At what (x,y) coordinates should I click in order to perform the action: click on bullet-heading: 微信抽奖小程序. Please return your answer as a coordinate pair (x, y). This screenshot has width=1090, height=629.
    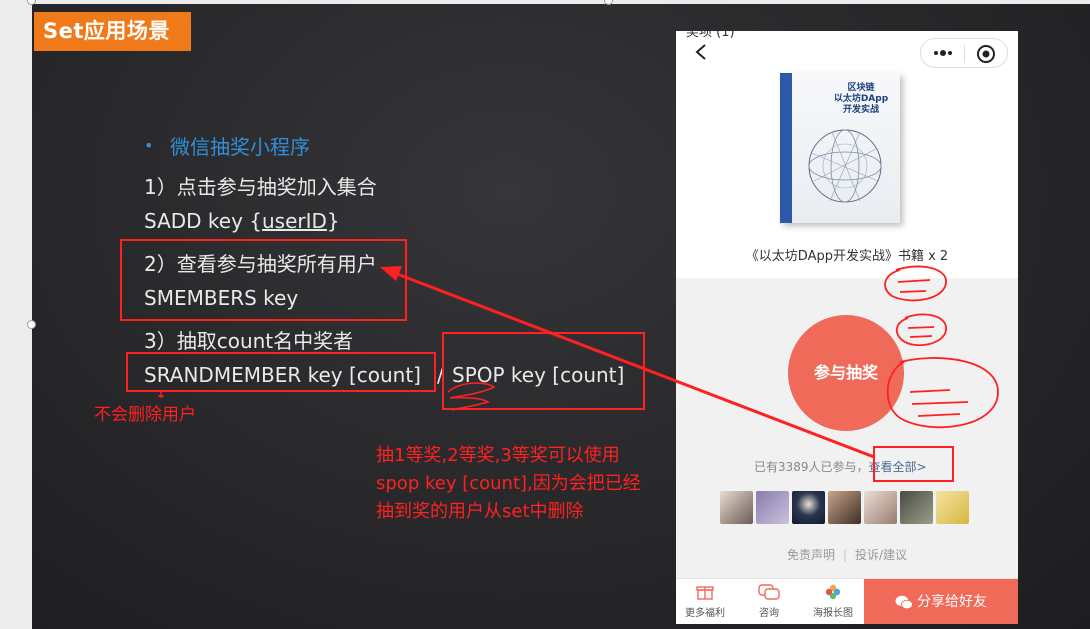
    Looking at the image, I should click on (240, 147).